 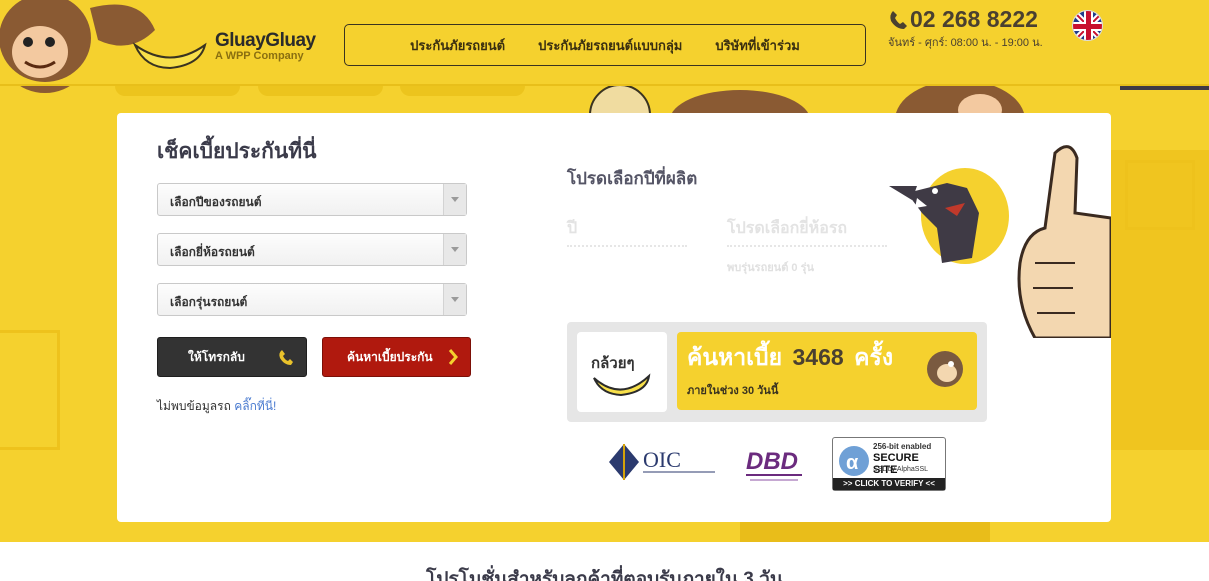 I want to click on dbd-logo-badge: DBD, so click(x=779, y=463).